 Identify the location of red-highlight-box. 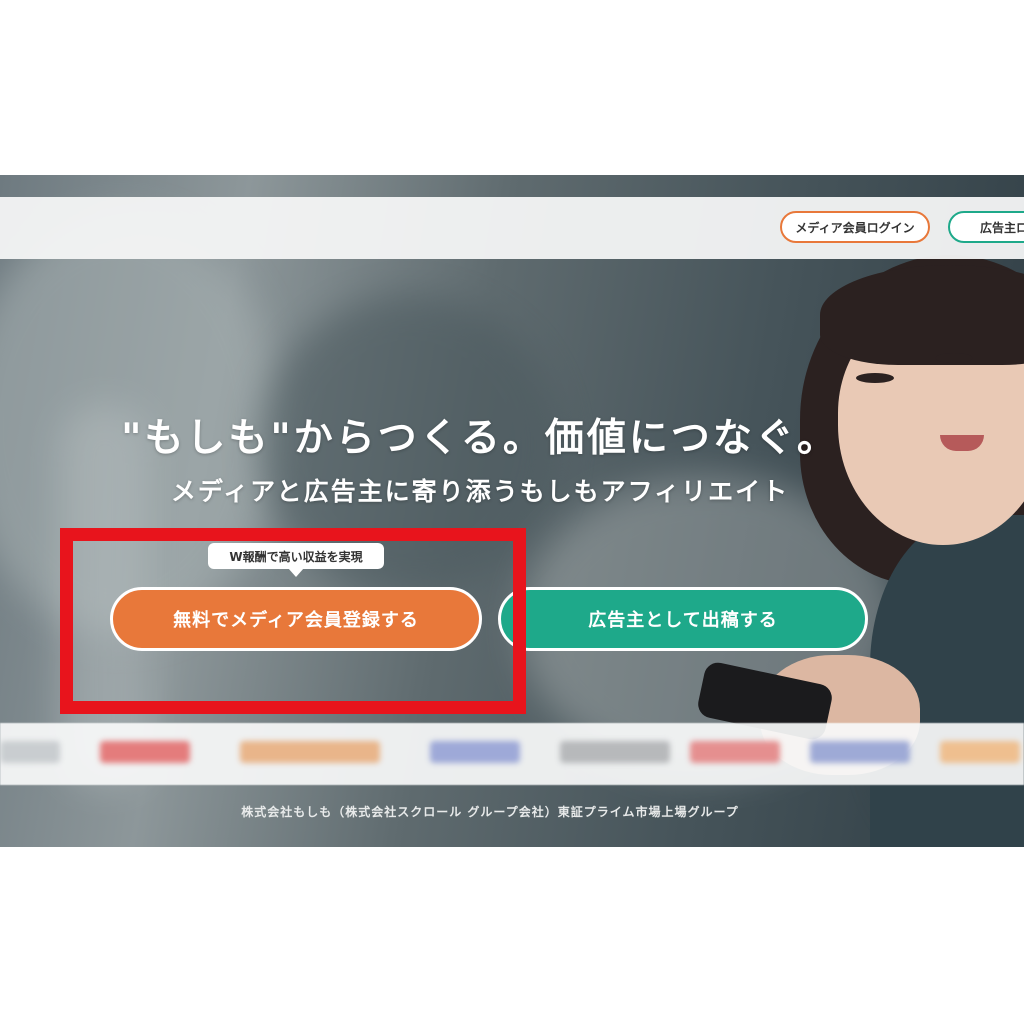
(293, 621).